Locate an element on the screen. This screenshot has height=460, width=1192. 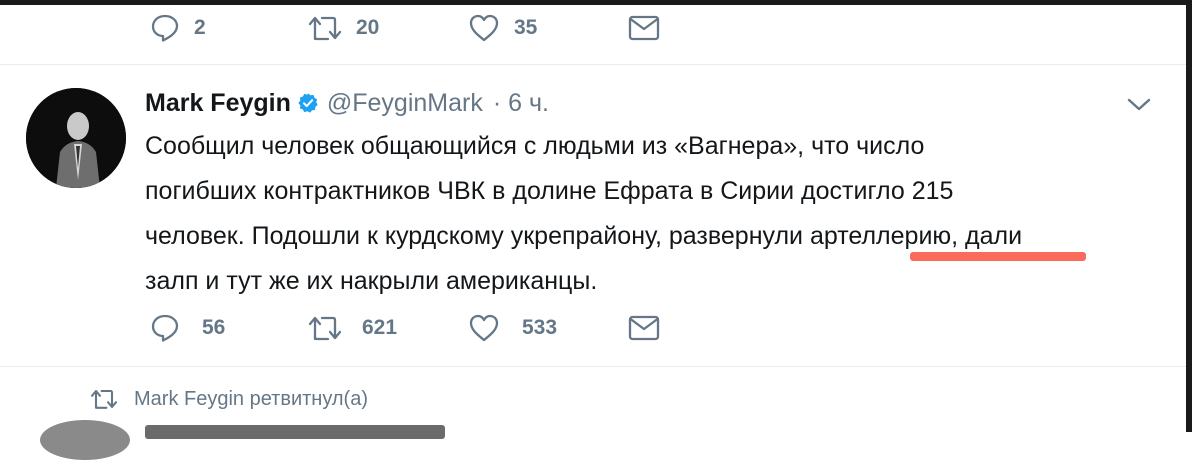
like-button: 533 is located at coordinates (512, 328).